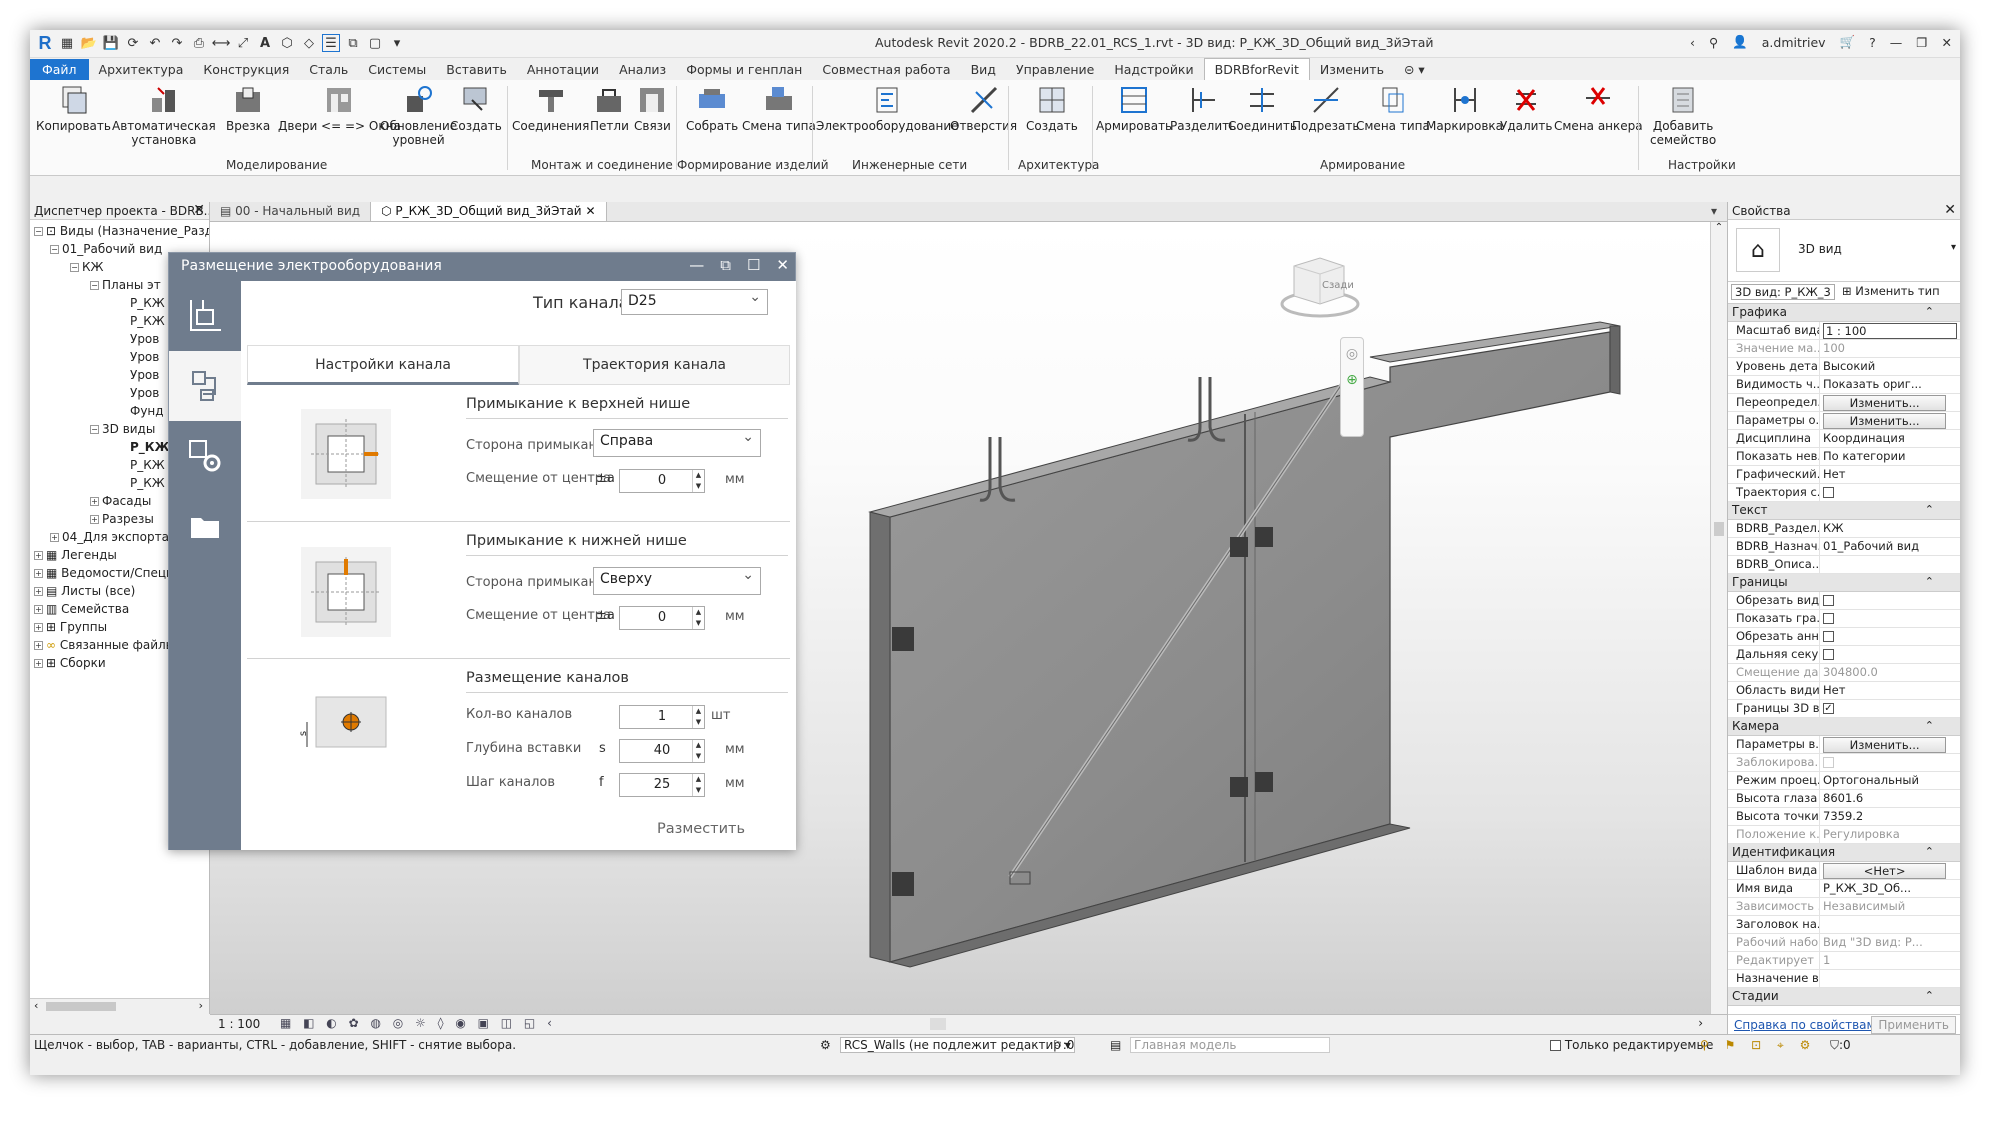  Describe the element at coordinates (1414, 69) in the screenshot. I see `ribbon-options-icon: ⊝ ▾` at that location.